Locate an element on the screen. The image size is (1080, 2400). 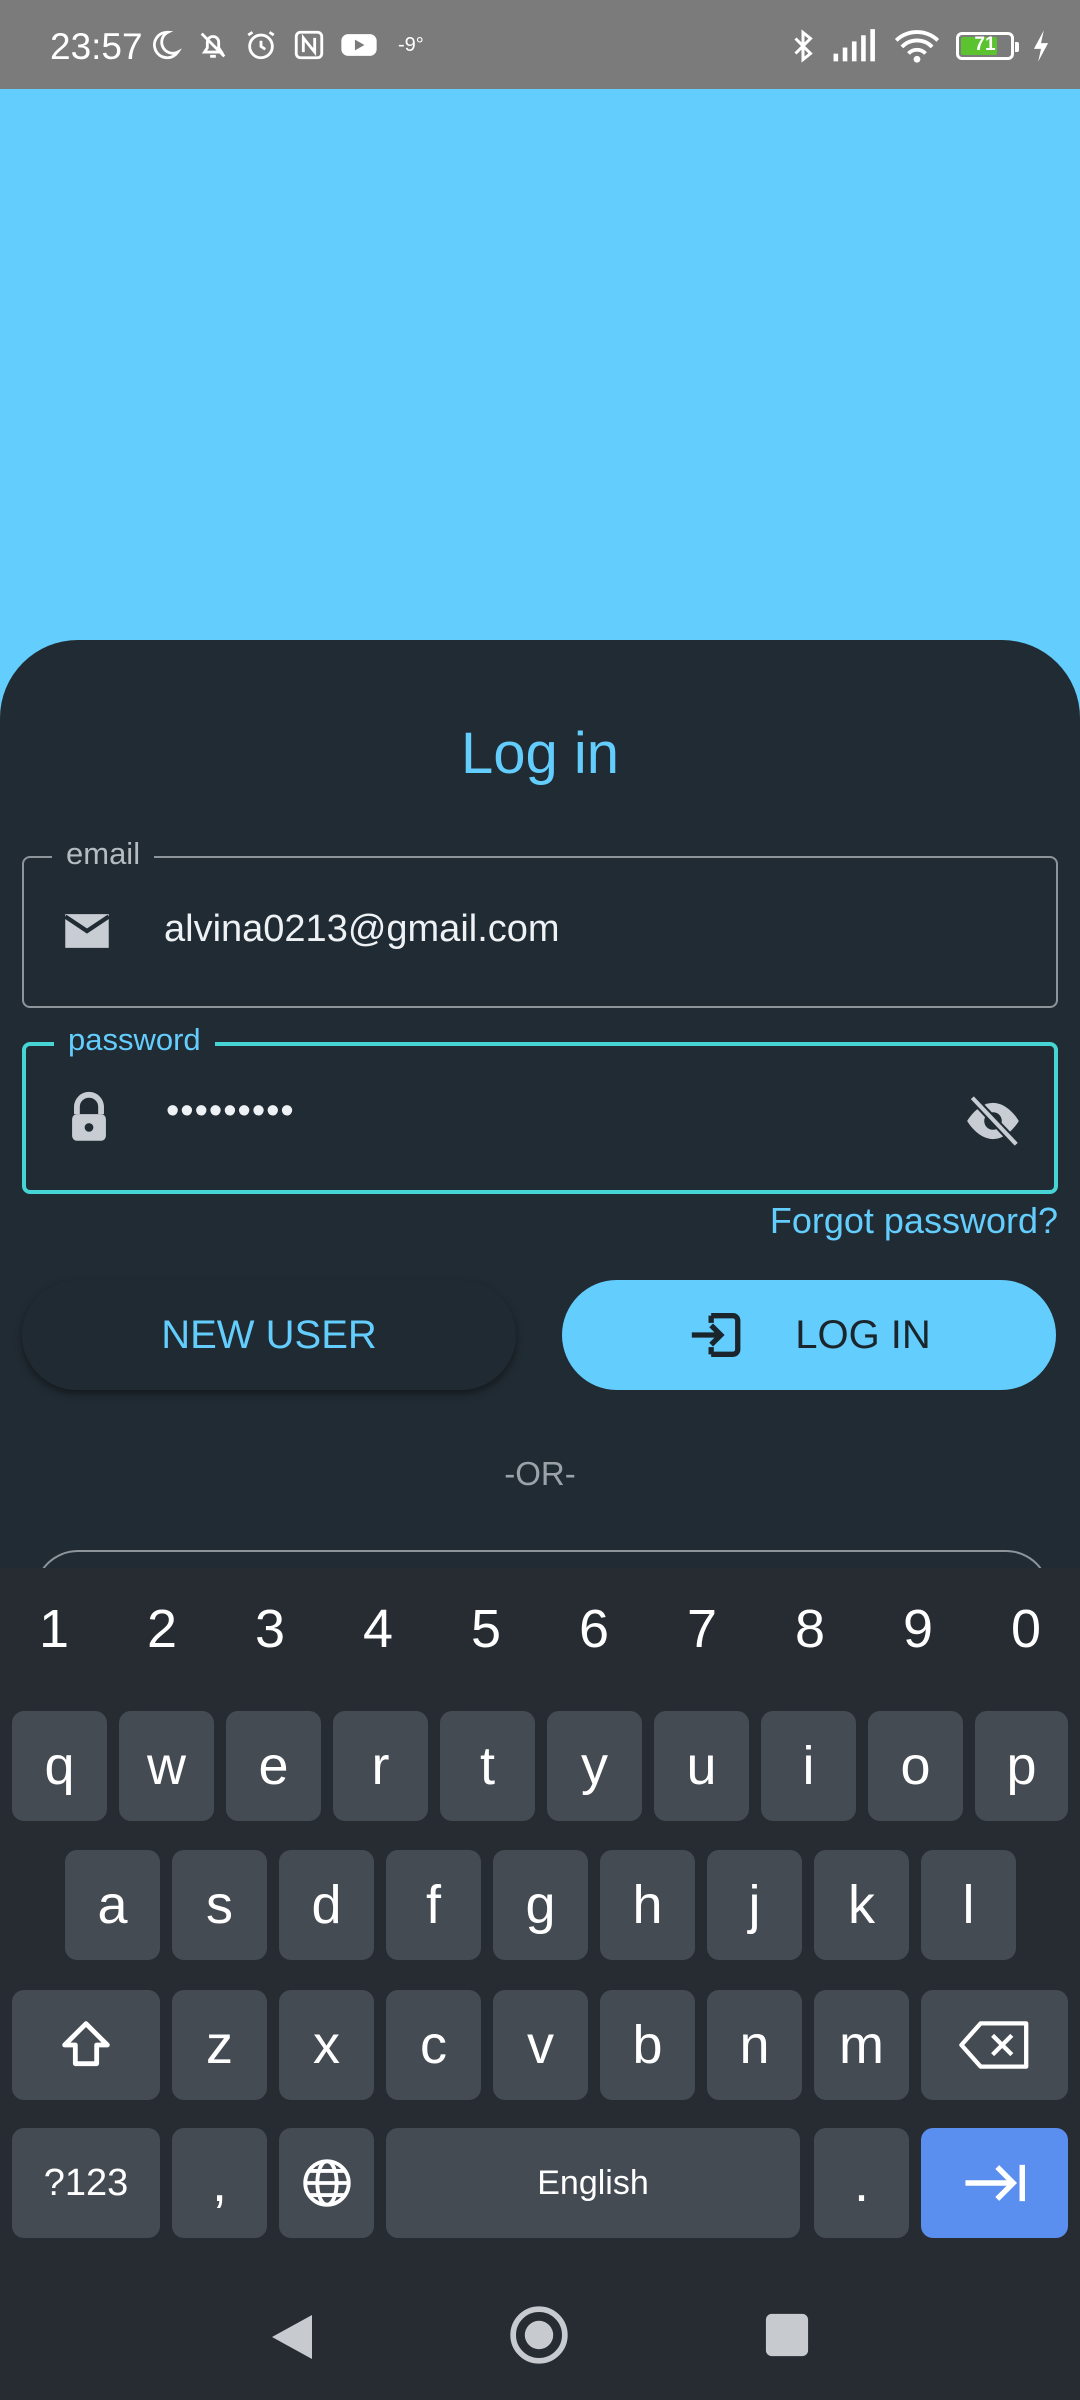
period-key: . is located at coordinates (861, 2183).